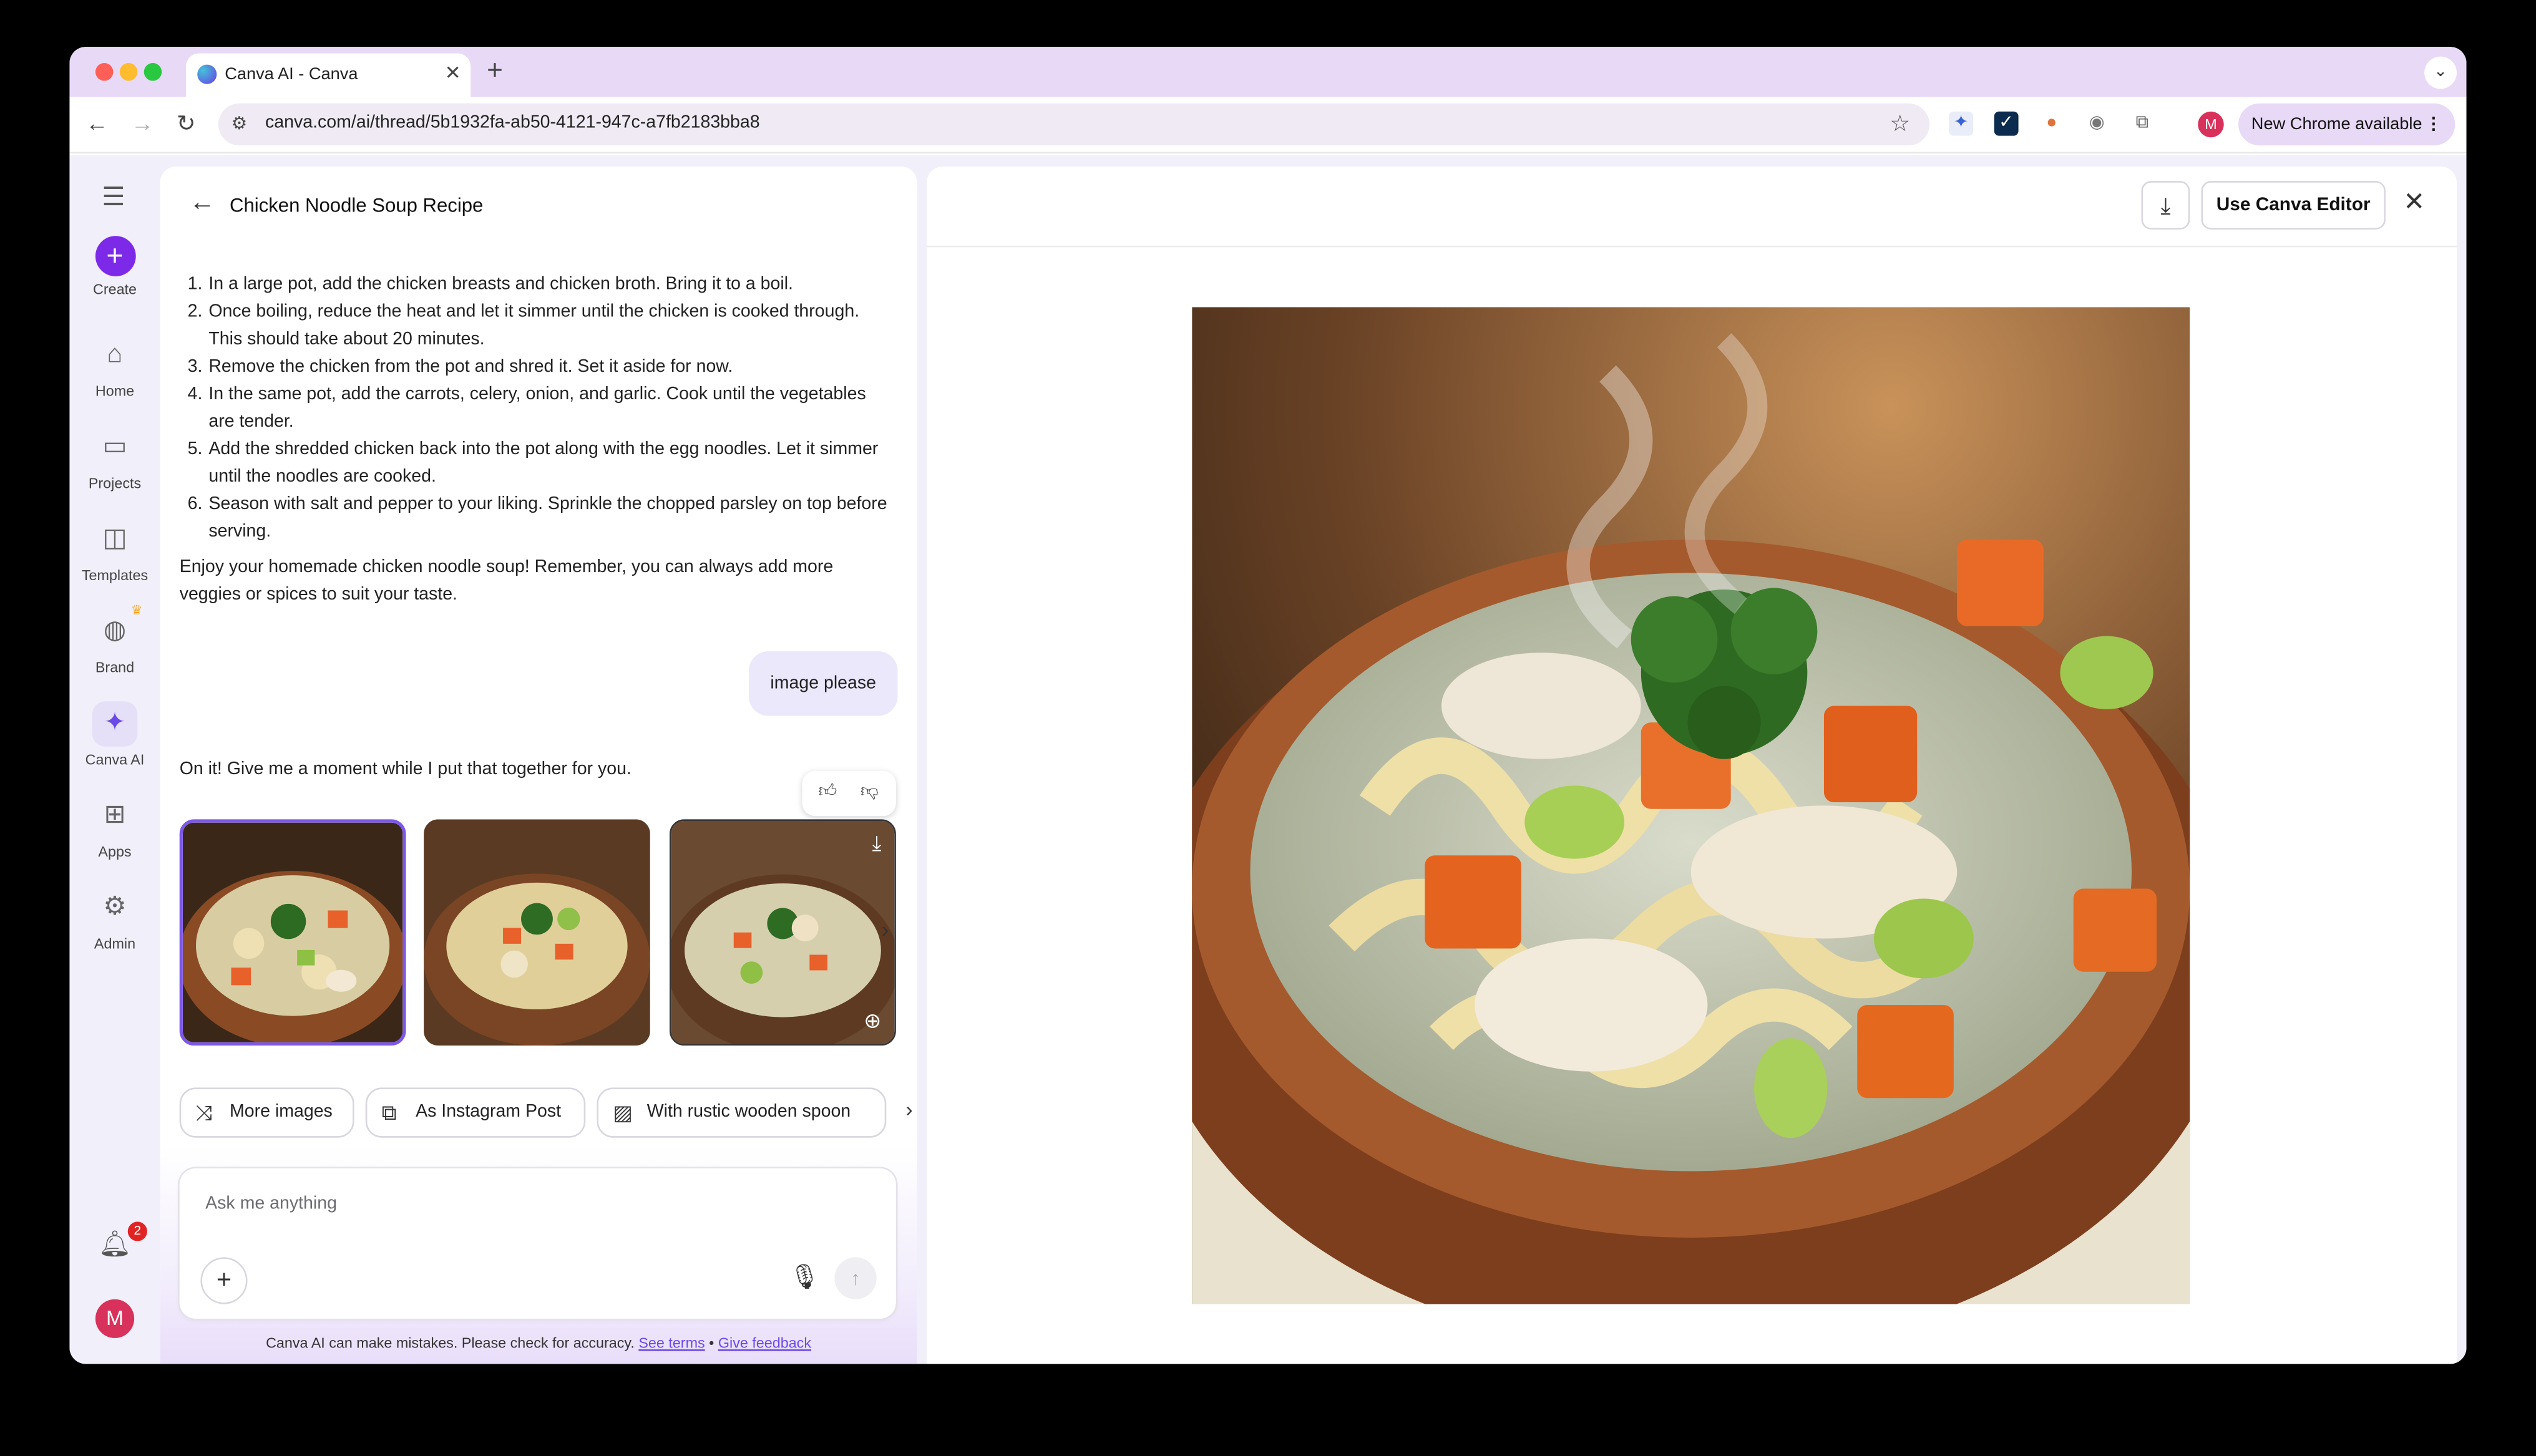 The width and height of the screenshot is (2536, 1456). I want to click on microphone-icon: 🎙︎, so click(804, 1277).